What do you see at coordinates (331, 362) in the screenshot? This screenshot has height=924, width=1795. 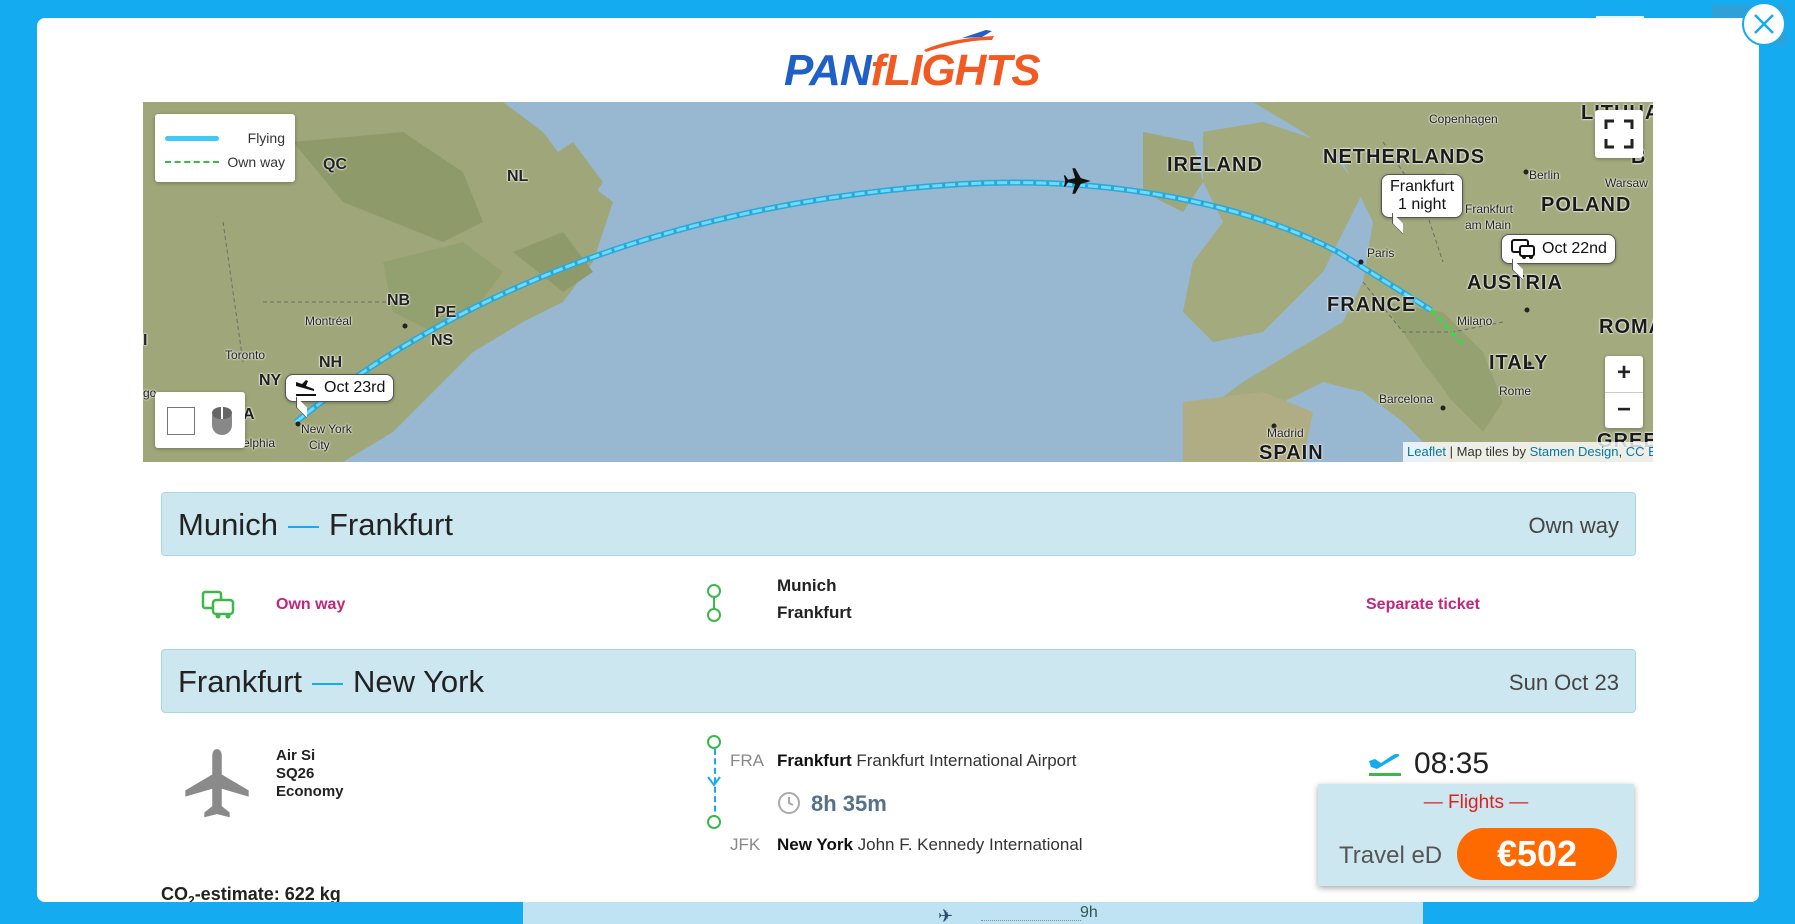 I see `map-label-nh: NH` at bounding box center [331, 362].